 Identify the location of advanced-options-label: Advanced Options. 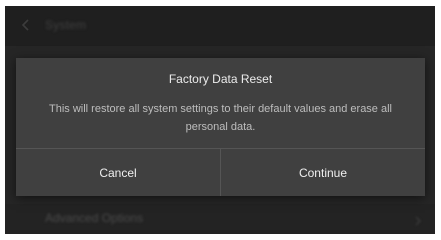
(94, 218).